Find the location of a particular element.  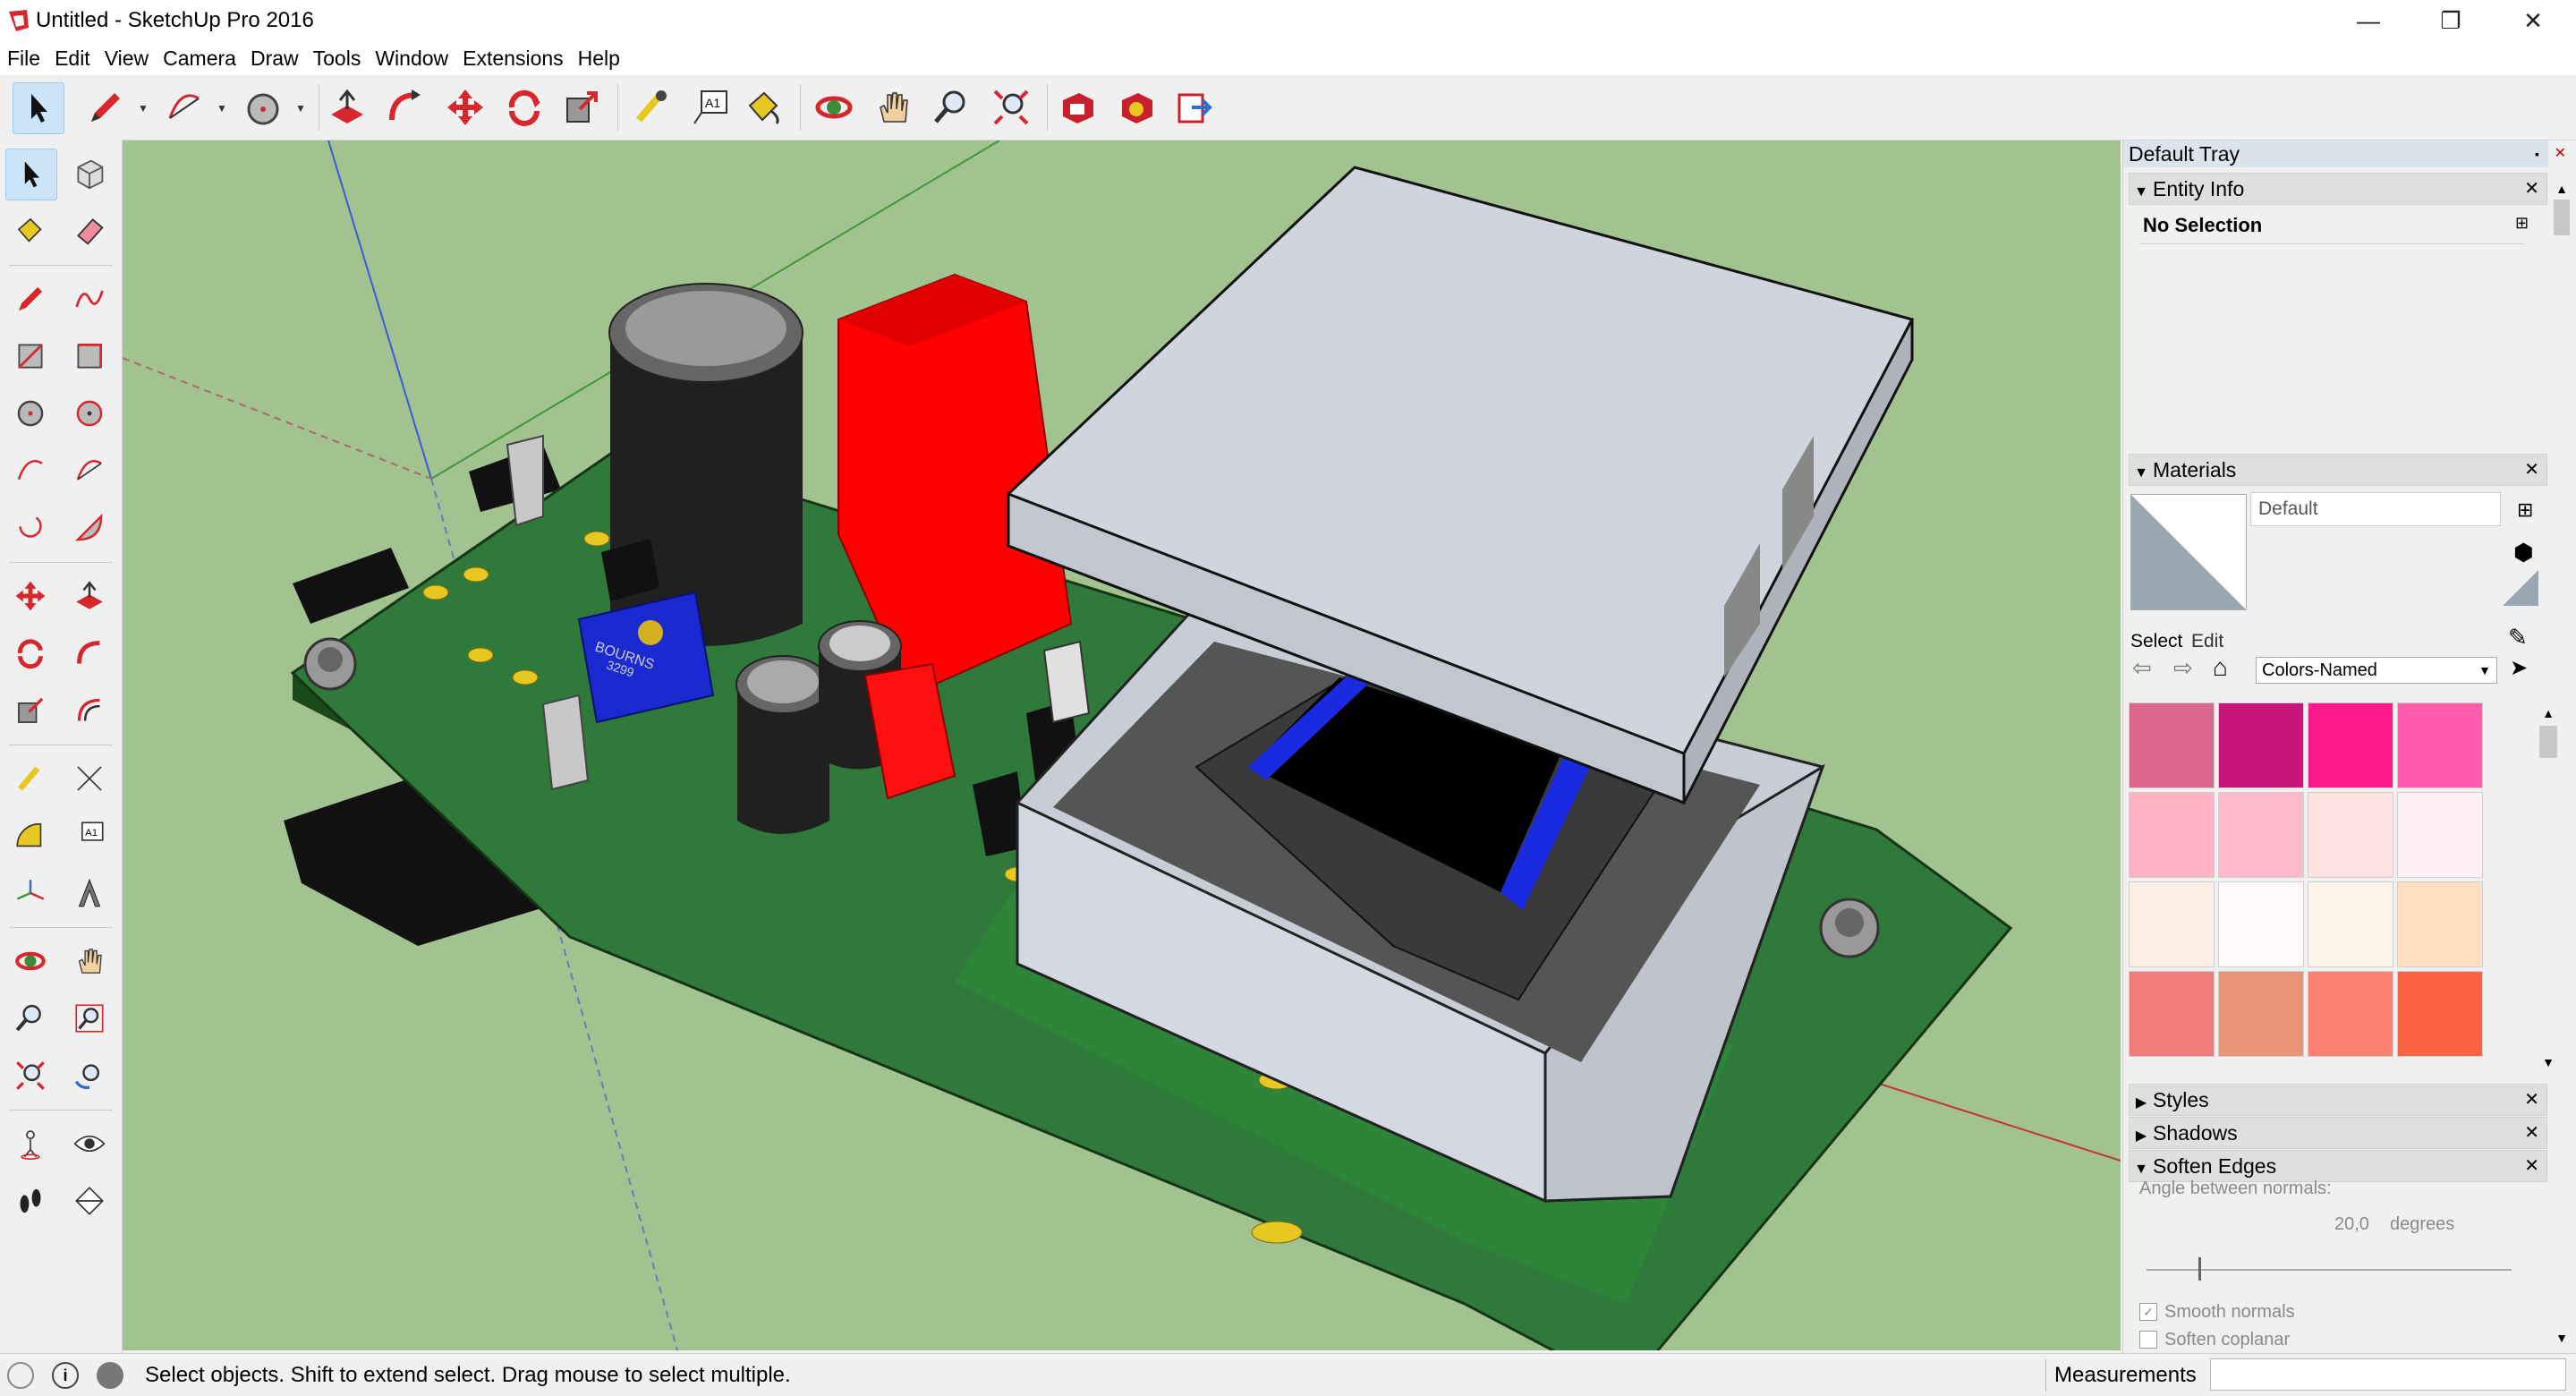

forward-arrow-icon: ⇨ is located at coordinates (2183, 668).